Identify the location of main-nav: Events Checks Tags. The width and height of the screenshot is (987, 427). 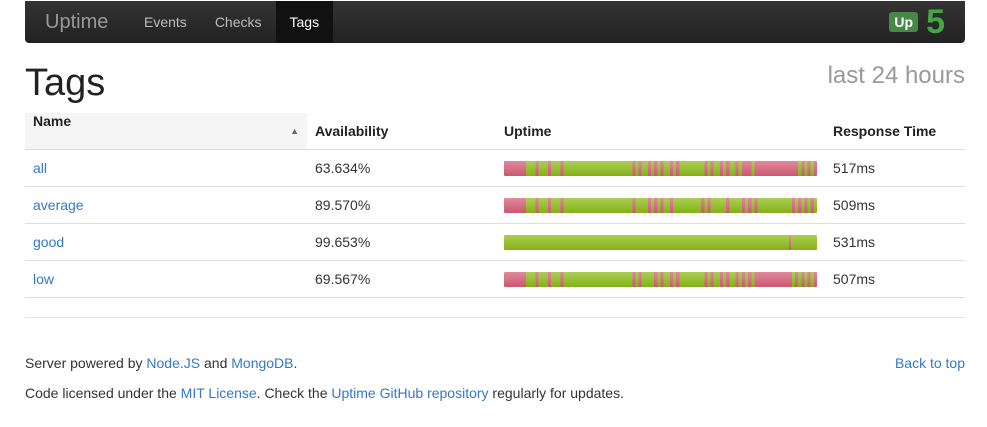
(232, 22).